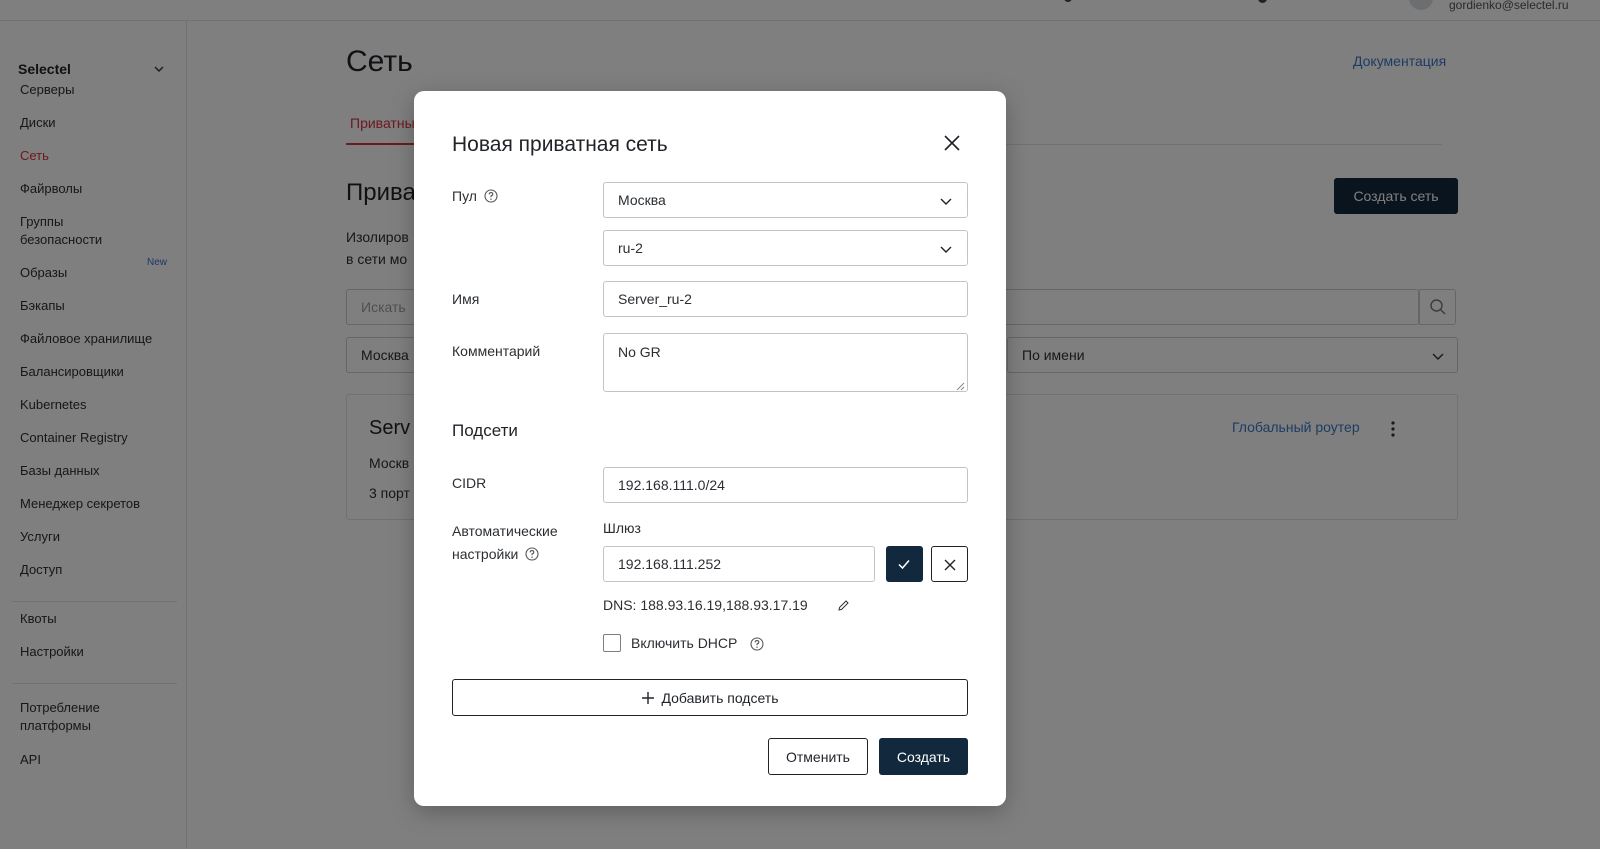 The width and height of the screenshot is (1600, 849). Describe the element at coordinates (630, 248) in the screenshot. I see `zone-select-value: ru-2` at that location.